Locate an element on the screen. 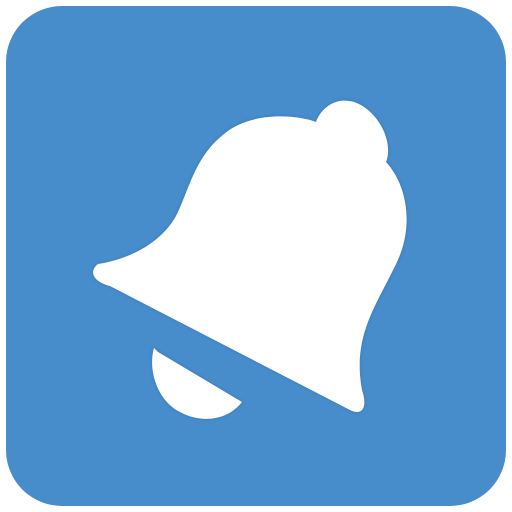 This screenshot has width=512, height=512. bell-clapper is located at coordinates (197, 383).